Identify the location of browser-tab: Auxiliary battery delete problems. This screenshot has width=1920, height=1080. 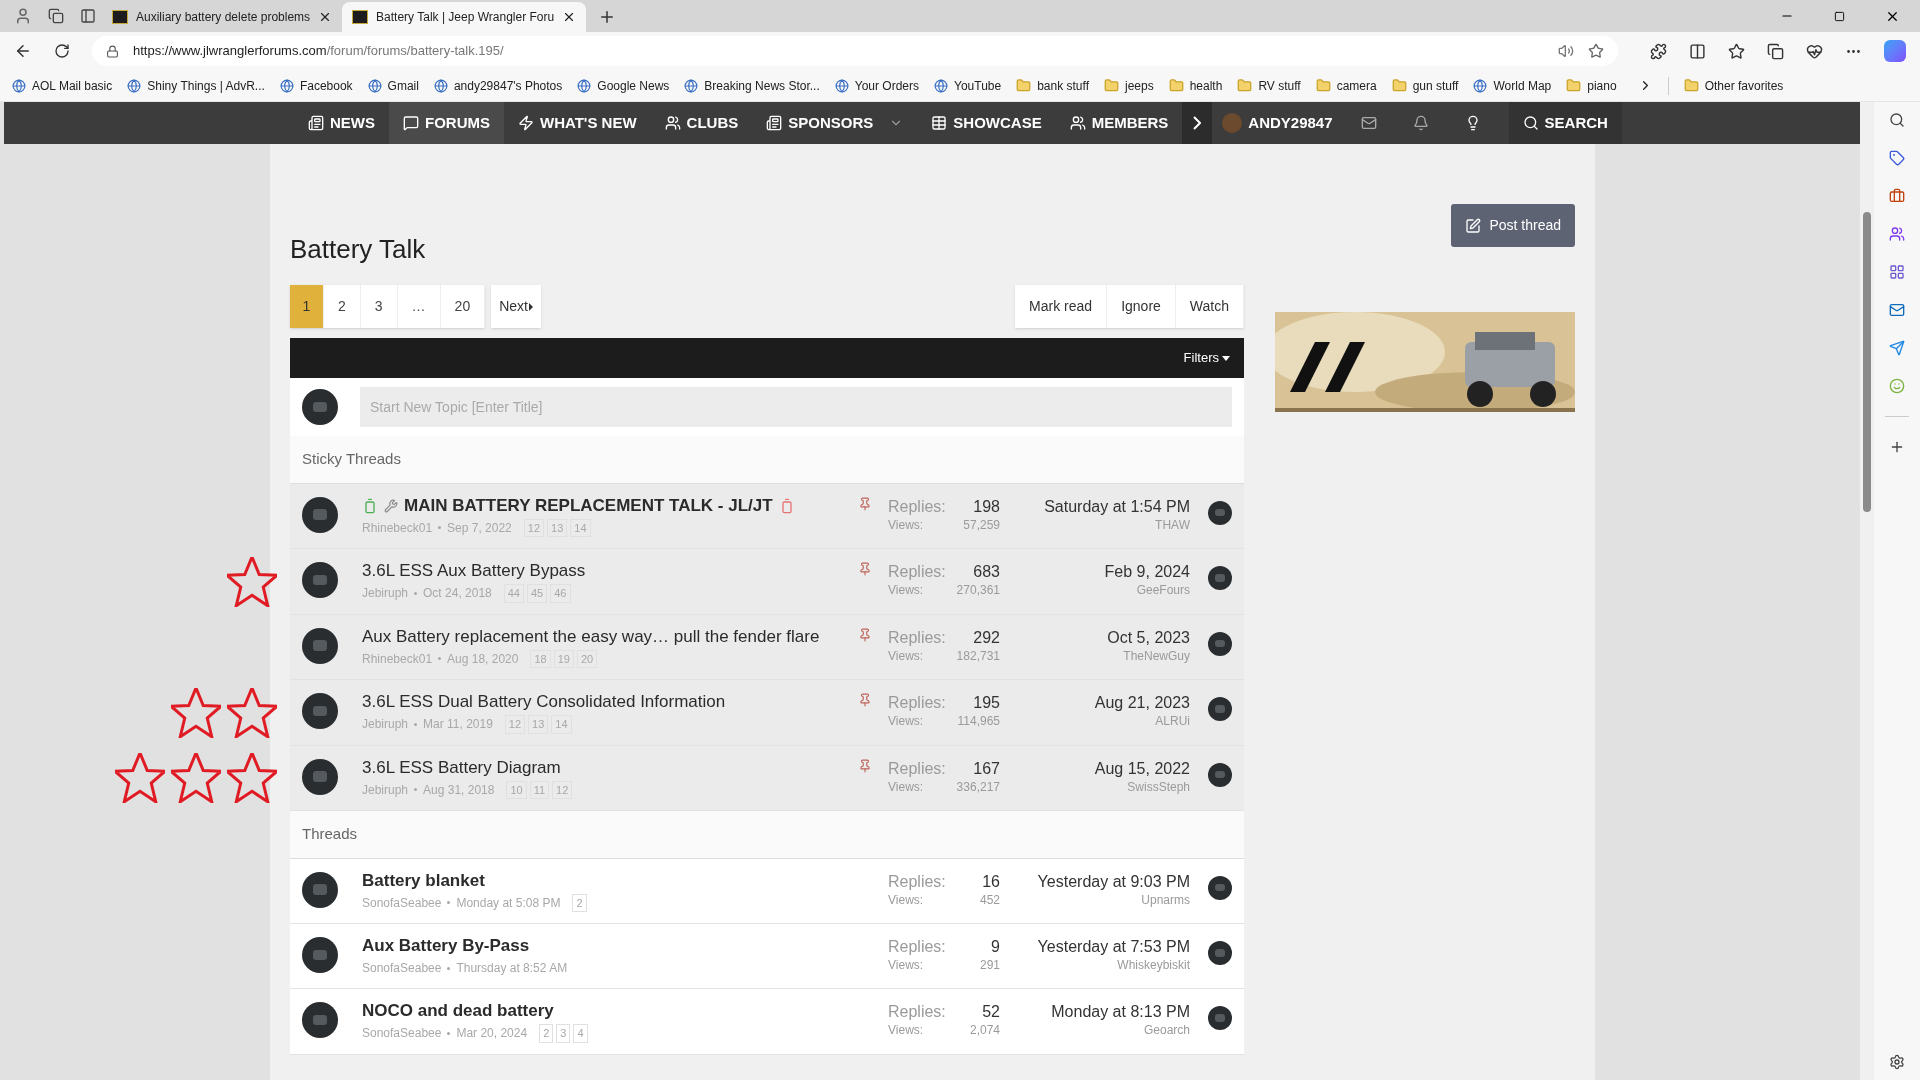
(222, 17).